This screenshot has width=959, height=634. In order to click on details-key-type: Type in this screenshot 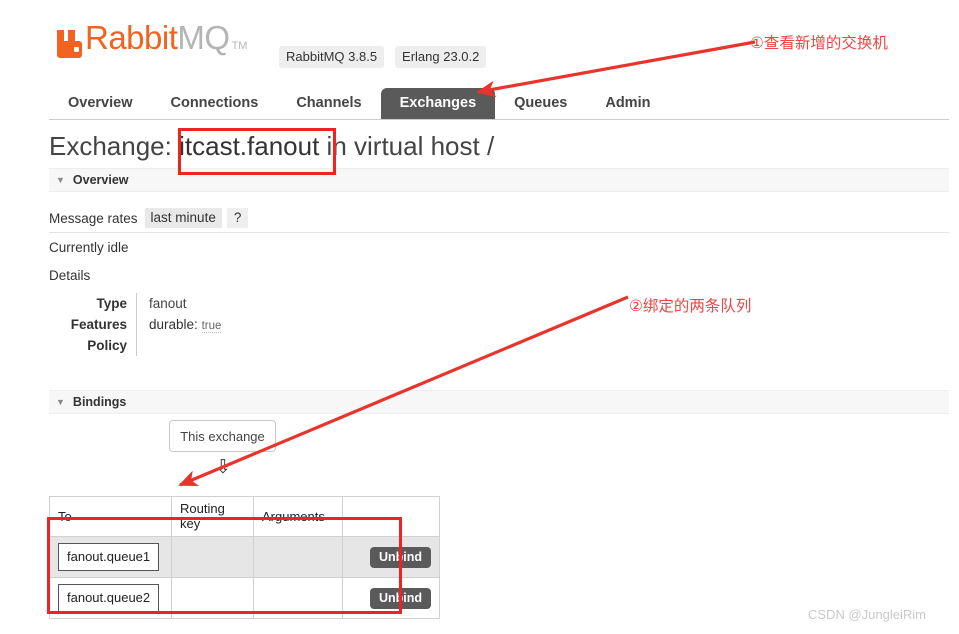, I will do `click(93, 303)`.